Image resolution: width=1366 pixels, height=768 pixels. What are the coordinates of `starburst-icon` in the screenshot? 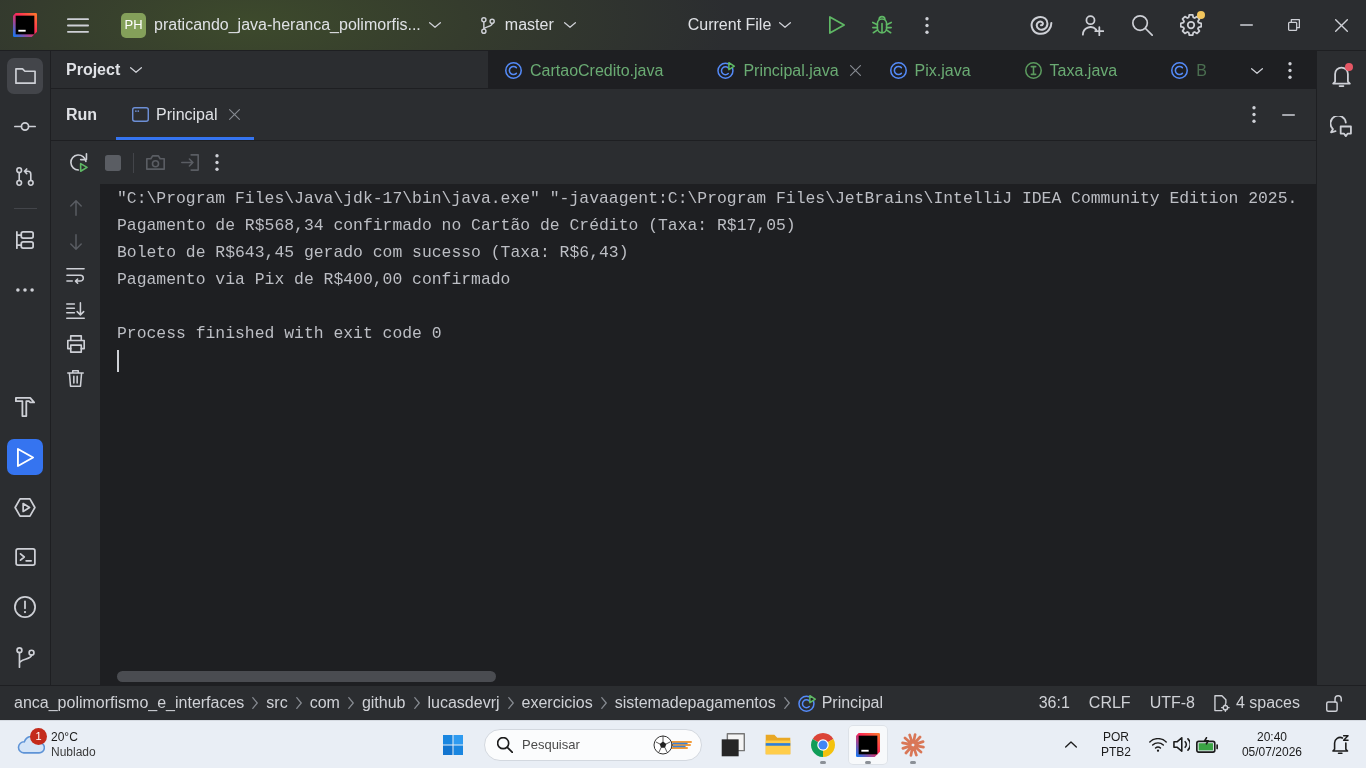 It's located at (913, 744).